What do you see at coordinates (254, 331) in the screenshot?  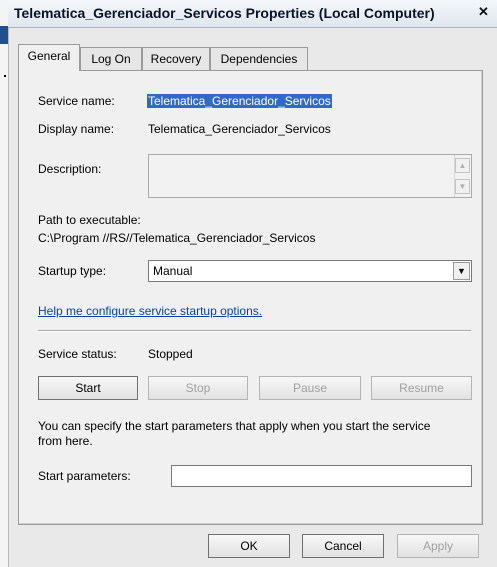 I see `divider` at bounding box center [254, 331].